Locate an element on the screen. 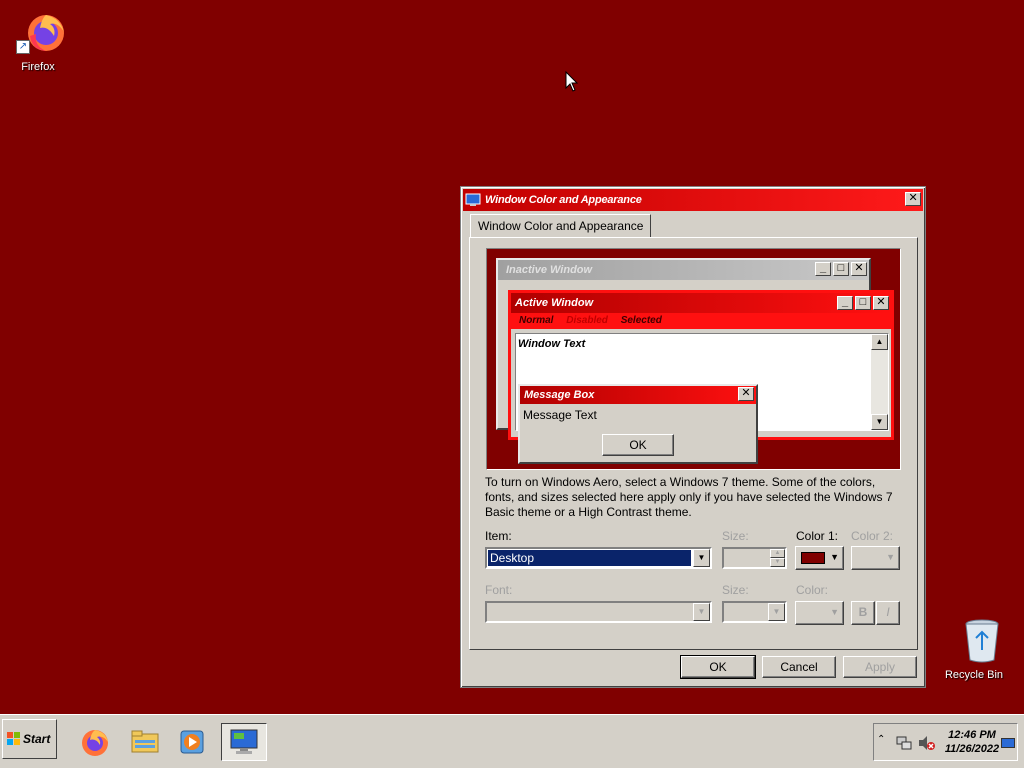 This screenshot has width=1024, height=768. window-text: Window Text is located at coordinates (552, 344).